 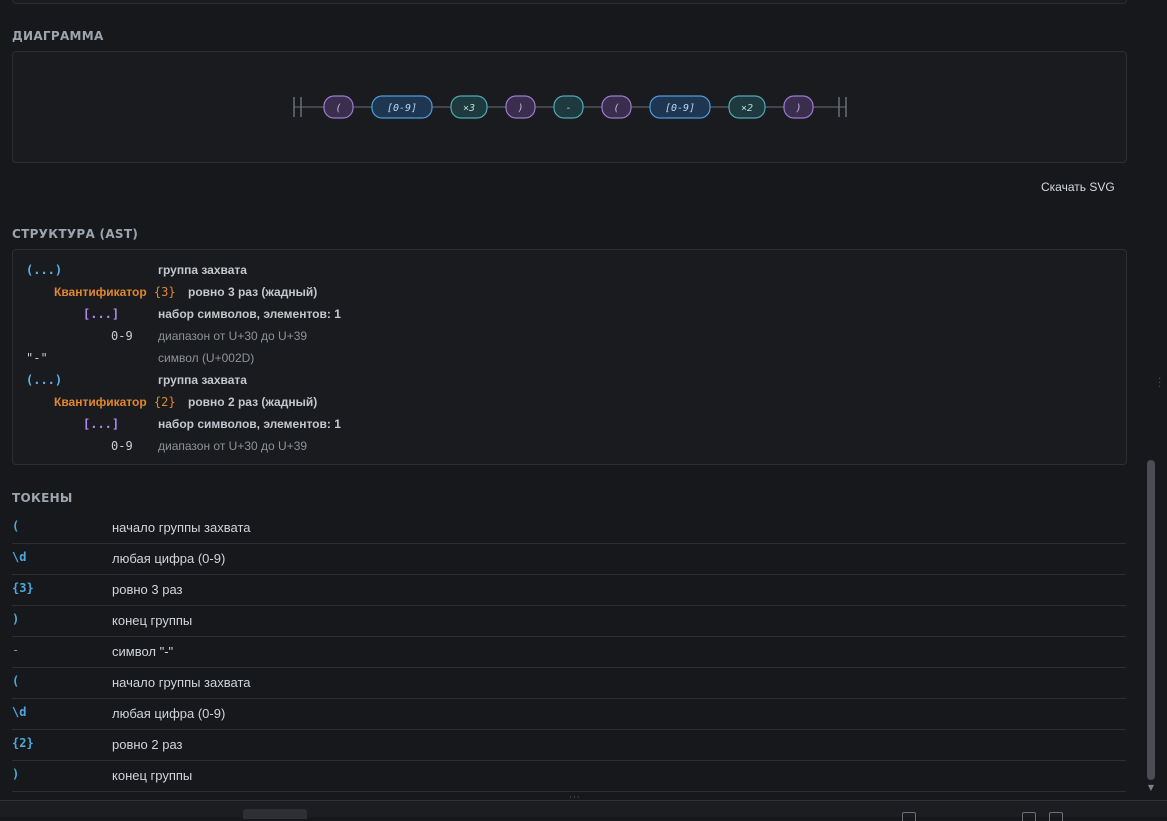 What do you see at coordinates (164, 292) in the screenshot?
I see `quantifier-braces: {3}` at bounding box center [164, 292].